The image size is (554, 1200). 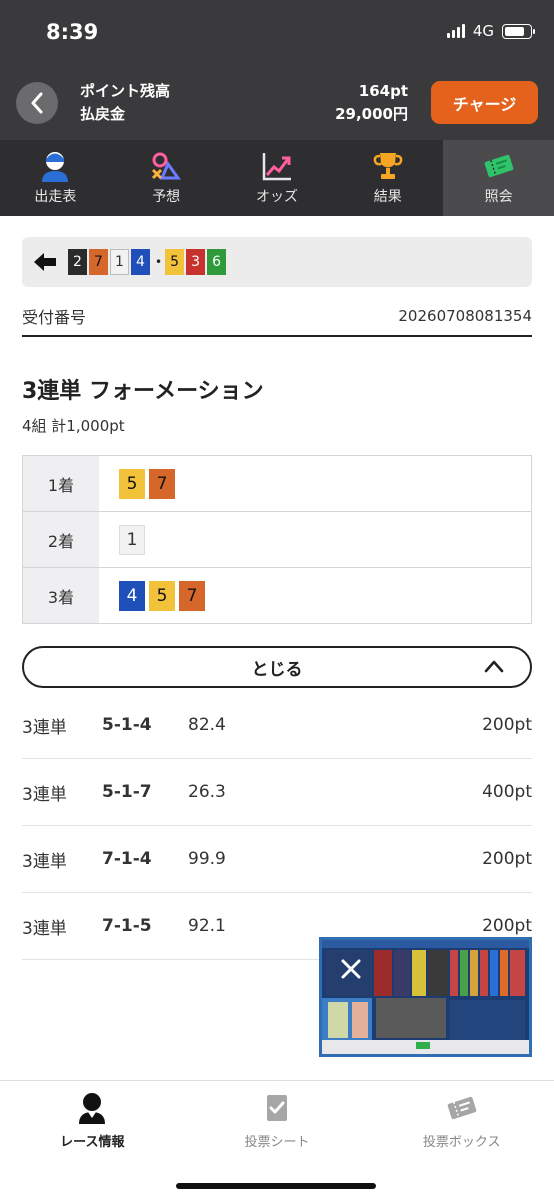 What do you see at coordinates (351, 969) in the screenshot?
I see `close-icon` at bounding box center [351, 969].